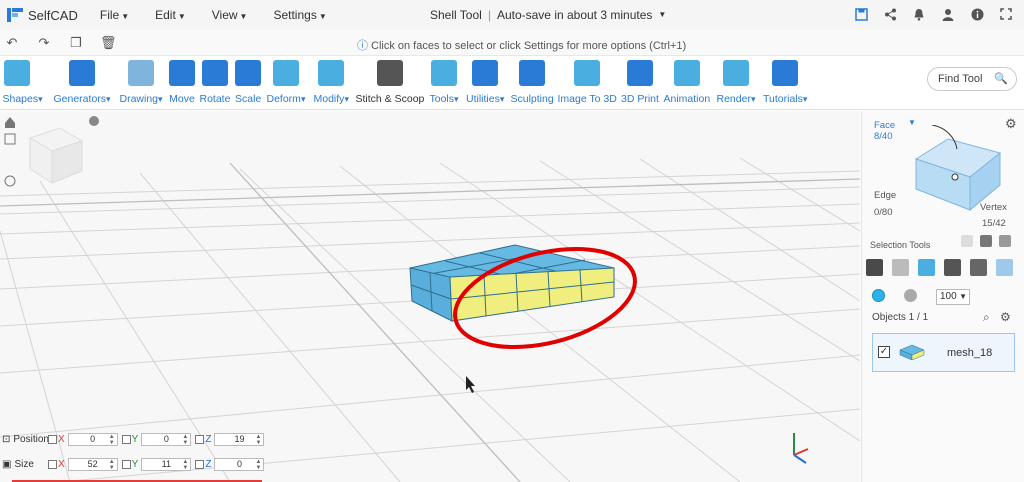  I want to click on tool-drawing: Drawing ▾, so click(141, 82).